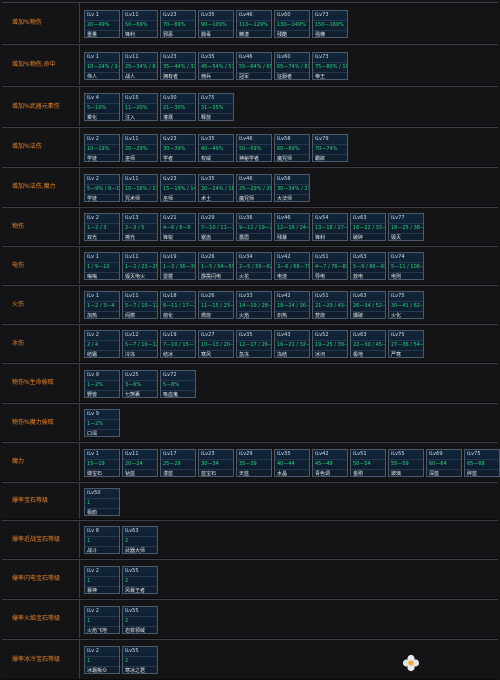 The image size is (500, 680). Describe the element at coordinates (102, 620) in the screenshot. I see `tier-card: iLv 2 1 火焰飞地` at that location.